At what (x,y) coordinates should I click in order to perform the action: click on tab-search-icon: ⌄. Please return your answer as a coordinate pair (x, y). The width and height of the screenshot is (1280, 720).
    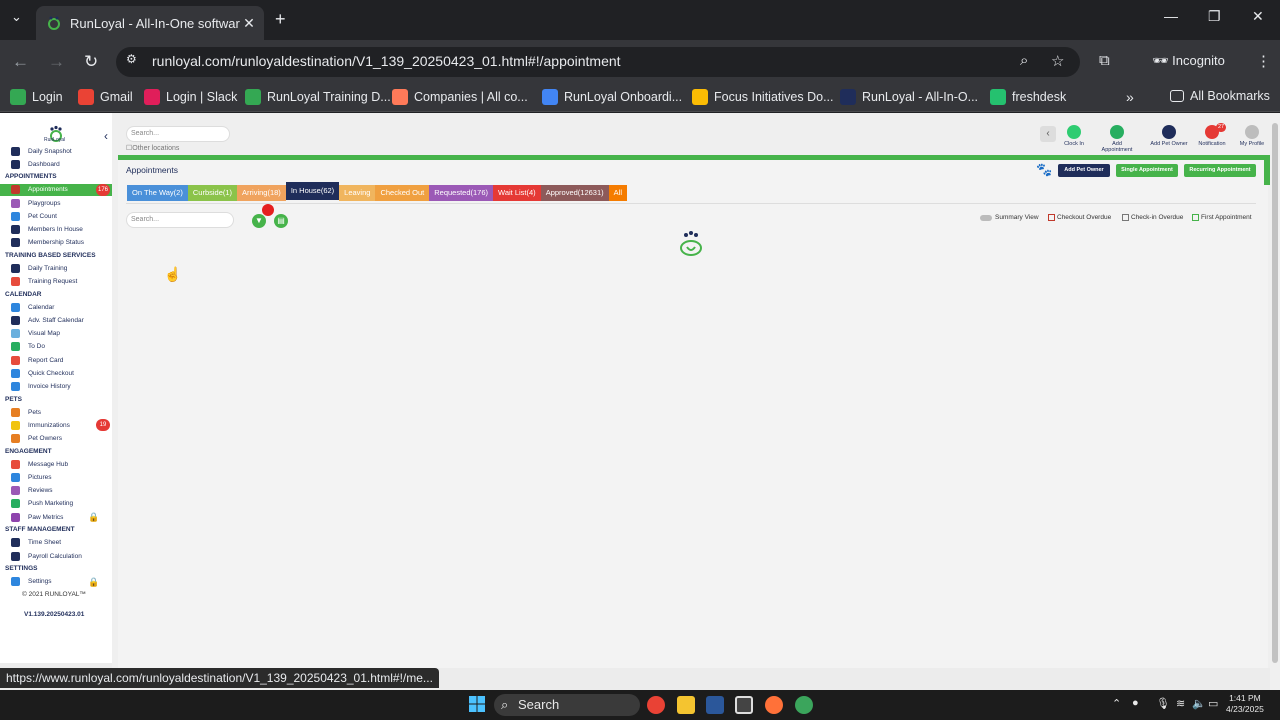
    Looking at the image, I should click on (16, 17).